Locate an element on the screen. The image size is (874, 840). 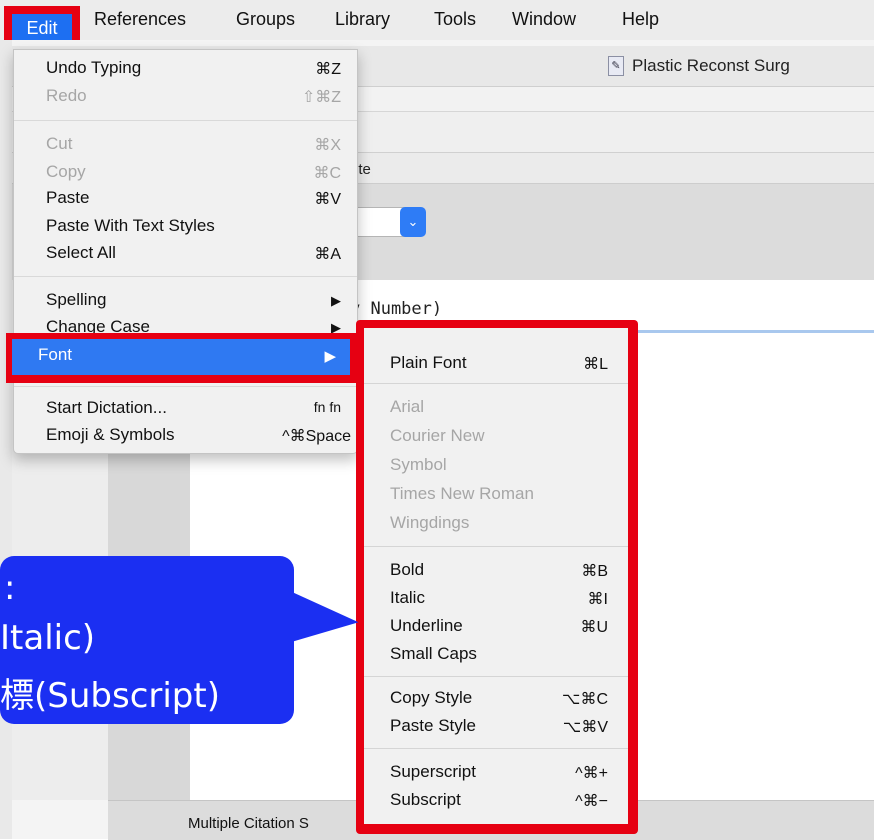
submenu-item-paste-style: Paste Style ⌥⌘V is located at coordinates (496, 726).